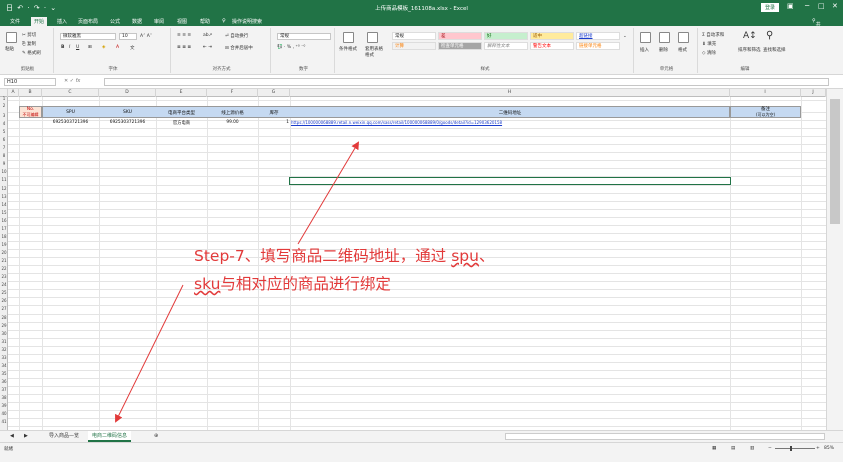  I want to click on annotation-sep: 、, so click(486, 256).